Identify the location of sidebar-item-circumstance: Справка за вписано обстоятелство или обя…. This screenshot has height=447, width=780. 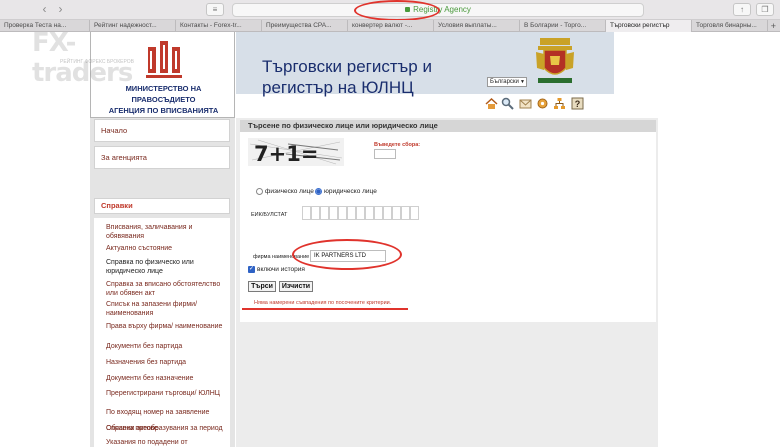
(165, 289).